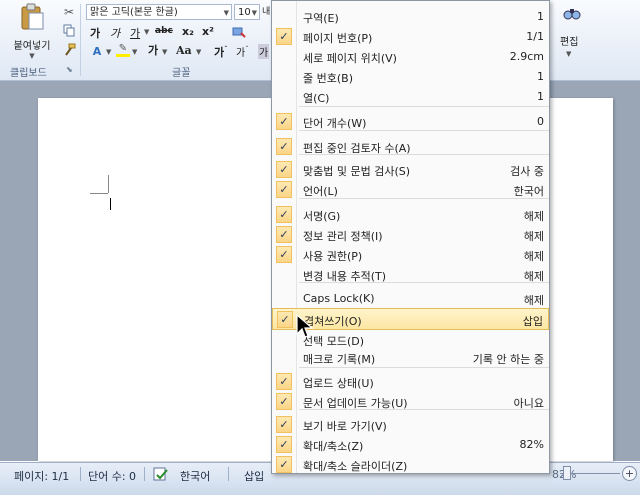 Image resolution: width=640 pixels, height=495 pixels. I want to click on menu-item: 열(C) 1, so click(410, 97).